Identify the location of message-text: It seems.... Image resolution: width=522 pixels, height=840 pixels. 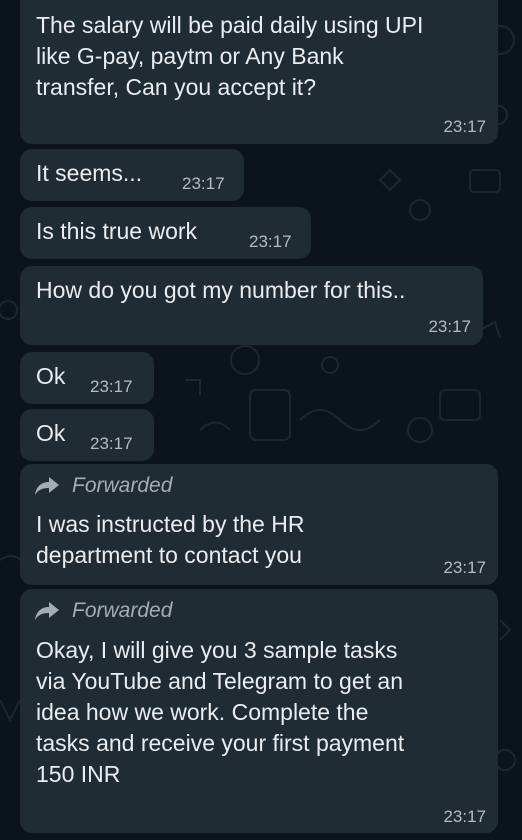
(89, 173).